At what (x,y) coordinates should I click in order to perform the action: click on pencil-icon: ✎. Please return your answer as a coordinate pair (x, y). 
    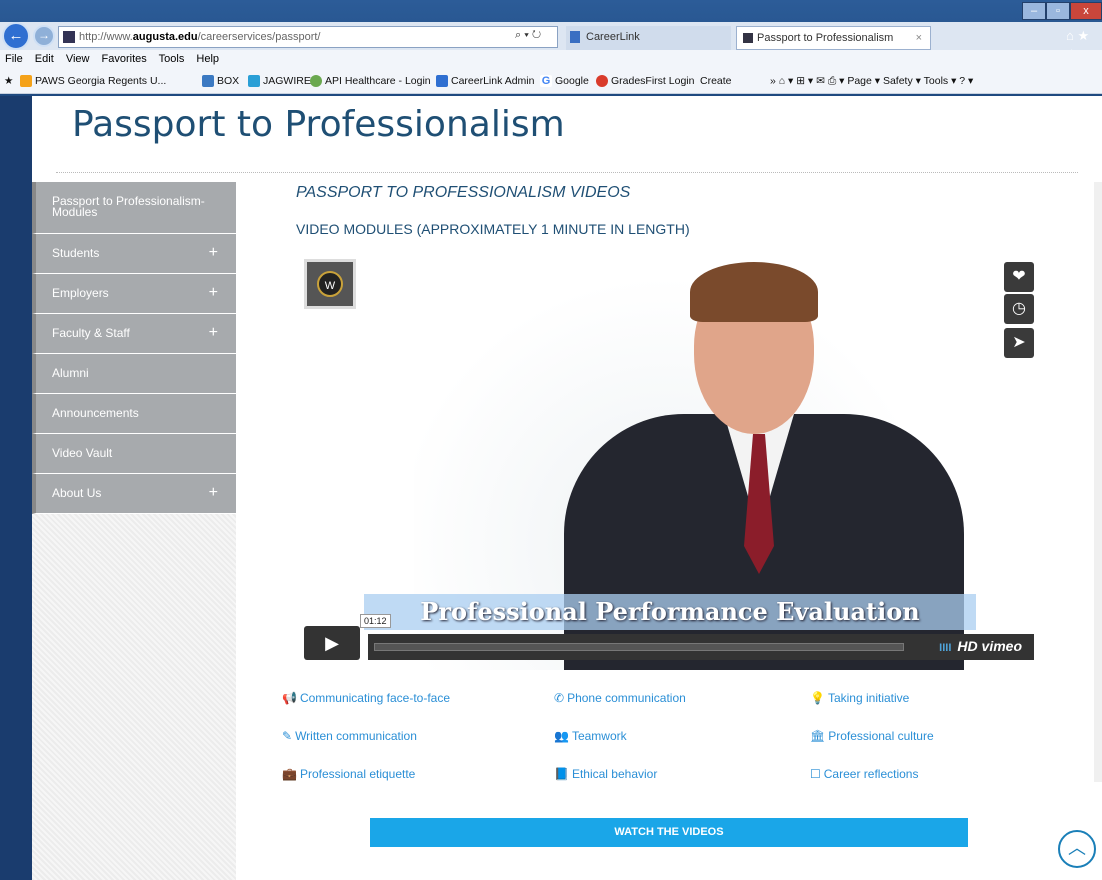
    Looking at the image, I should click on (287, 736).